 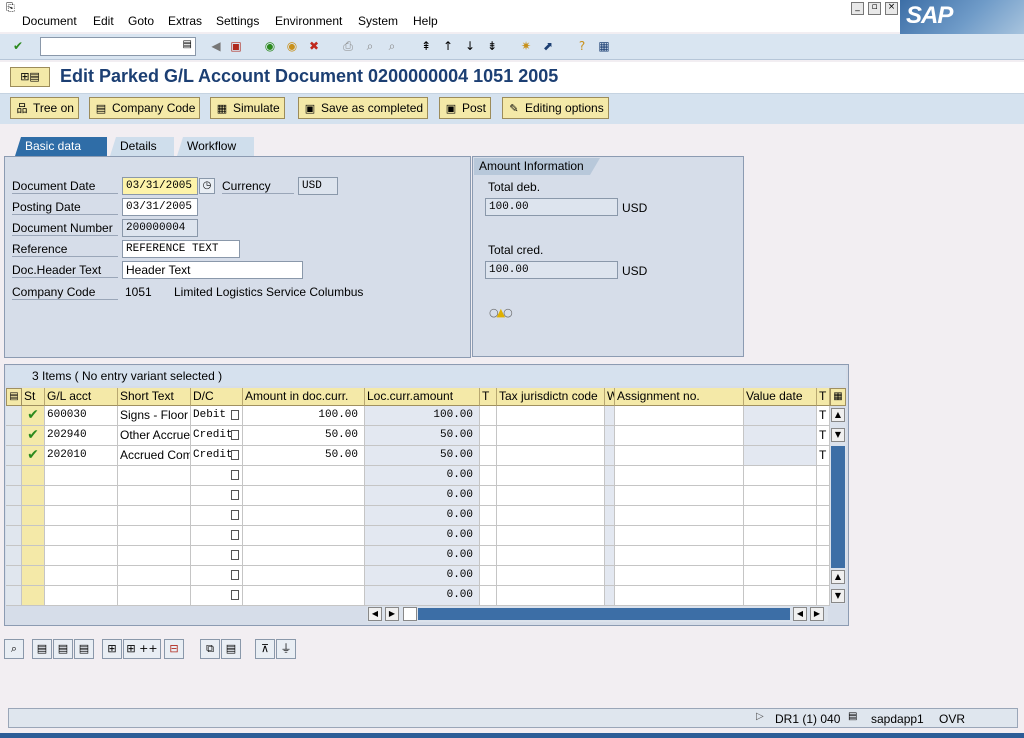 I want to click on scroll-right-icon: ▶, so click(x=817, y=614).